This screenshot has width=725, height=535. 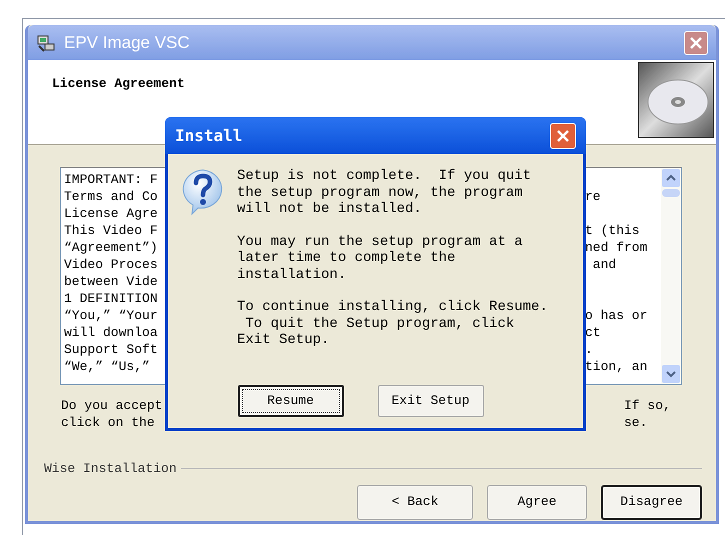 I want to click on close-button, so click(x=696, y=42).